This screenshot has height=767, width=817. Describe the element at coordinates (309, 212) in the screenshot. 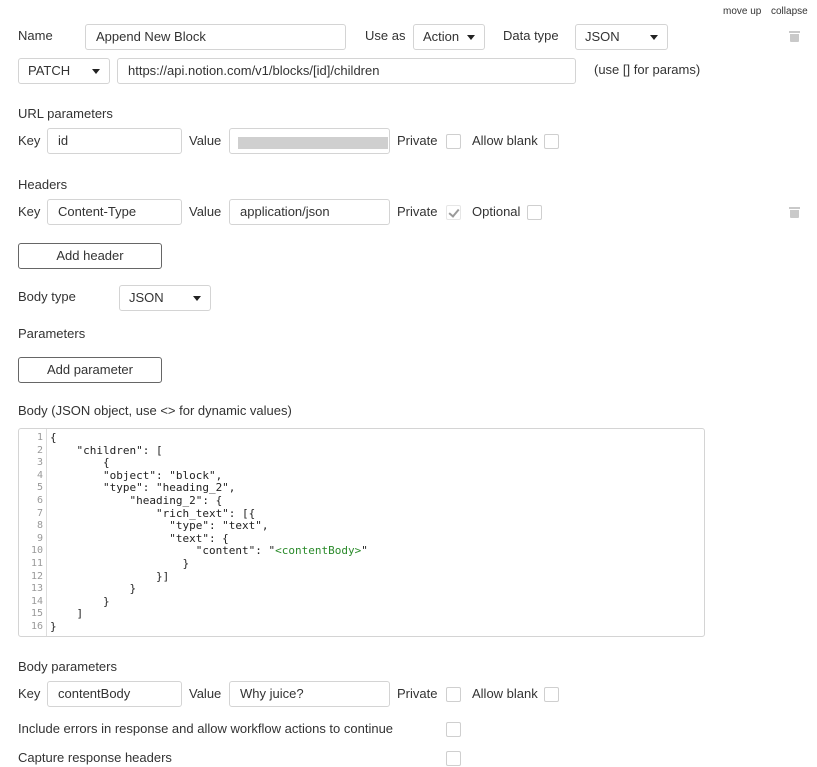

I see `header-value-input: application/json` at that location.